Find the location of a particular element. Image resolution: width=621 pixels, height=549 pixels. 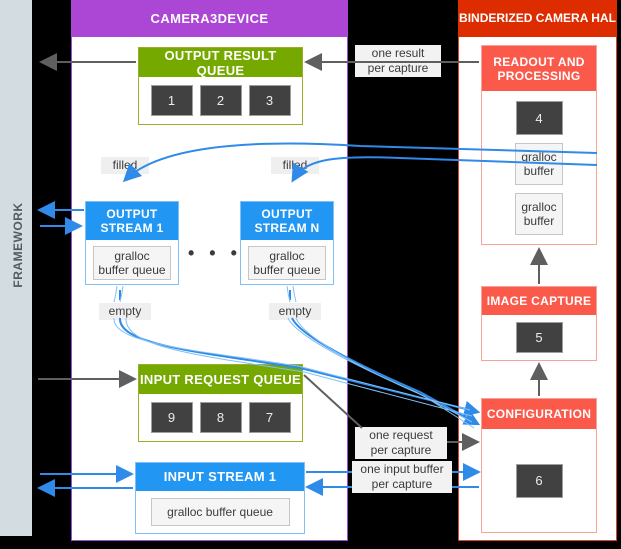

input-stream-1: INPUT STREAM 1 gralloc buffer queue is located at coordinates (220, 498).